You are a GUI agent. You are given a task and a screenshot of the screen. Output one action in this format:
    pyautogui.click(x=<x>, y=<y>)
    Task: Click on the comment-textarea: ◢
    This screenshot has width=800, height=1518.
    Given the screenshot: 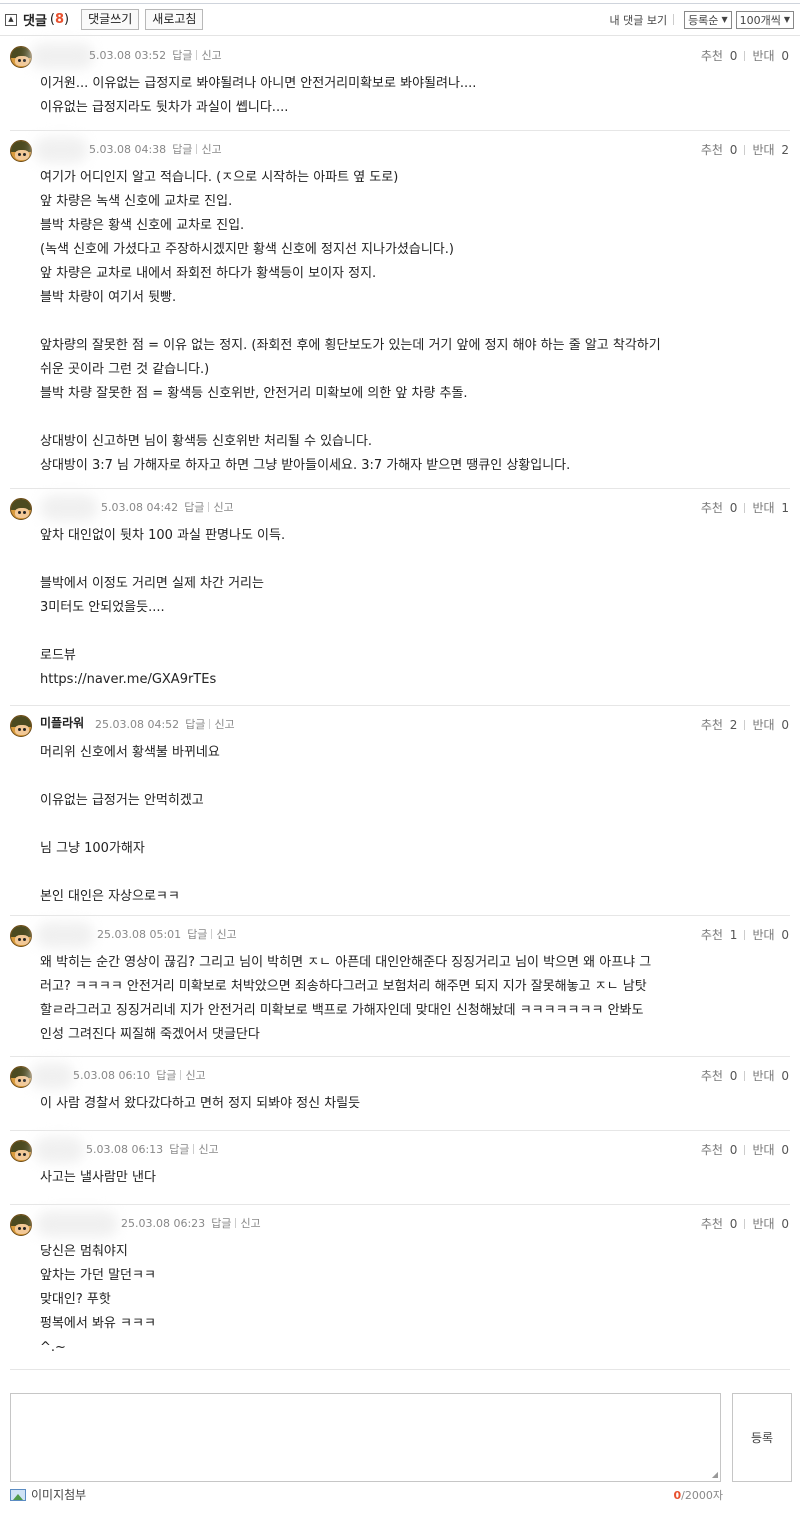 What is the action you would take?
    pyautogui.click(x=365, y=1437)
    